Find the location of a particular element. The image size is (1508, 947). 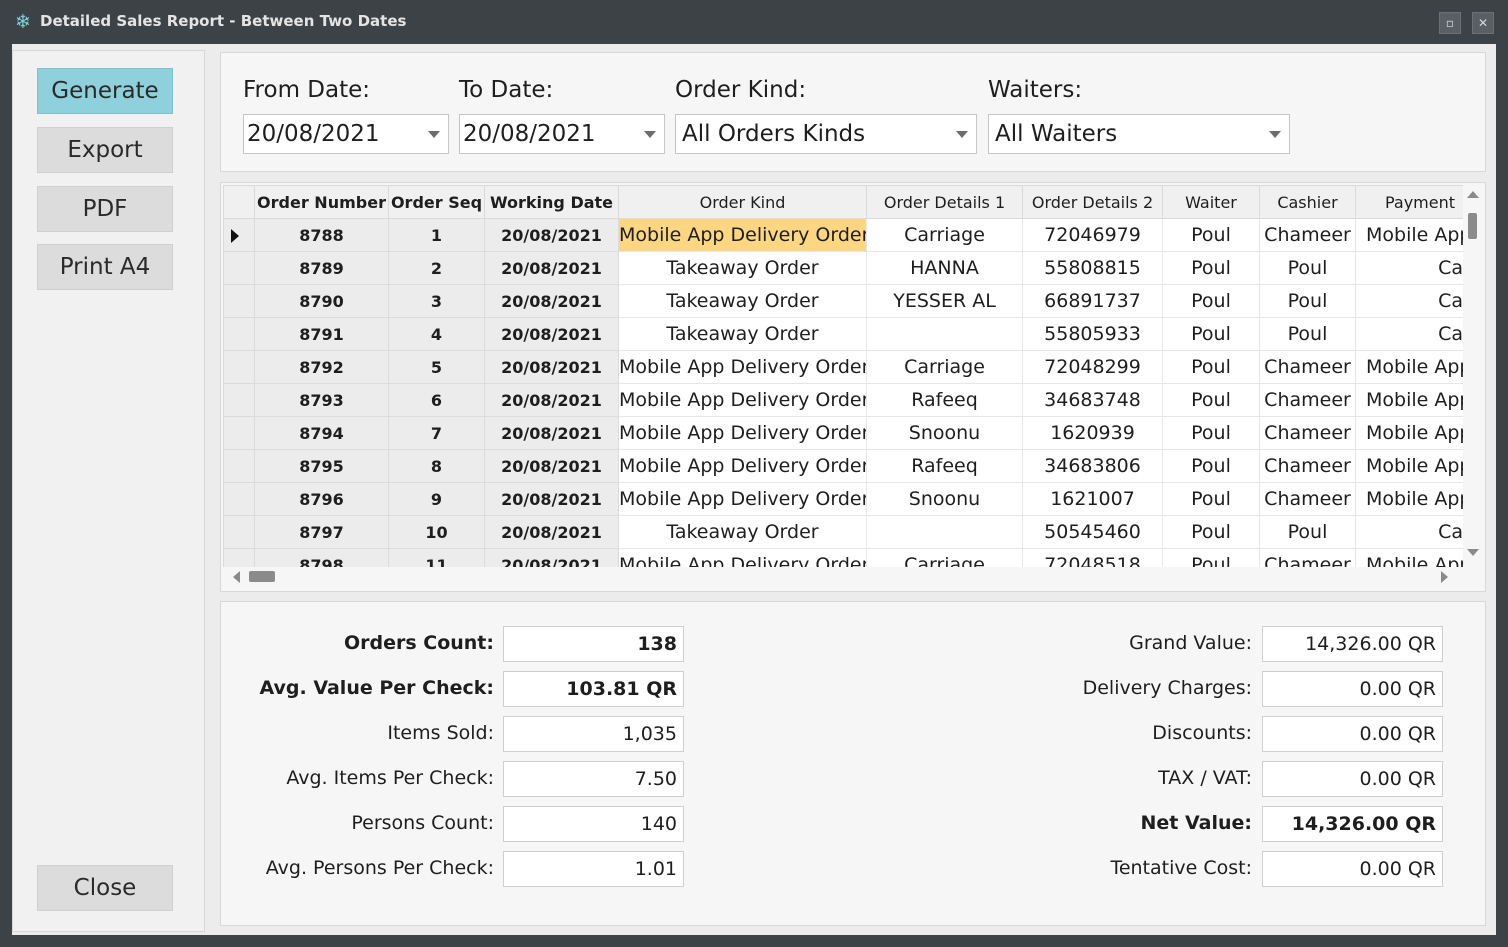

order-details-1-cell: Carriage is located at coordinates (944, 367).